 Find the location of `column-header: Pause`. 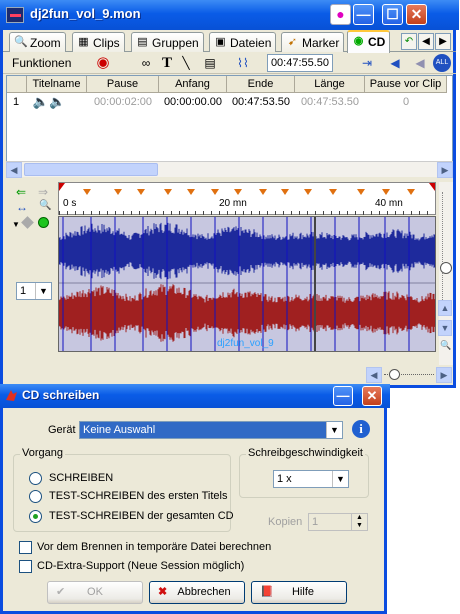

column-header: Pause is located at coordinates (123, 84).